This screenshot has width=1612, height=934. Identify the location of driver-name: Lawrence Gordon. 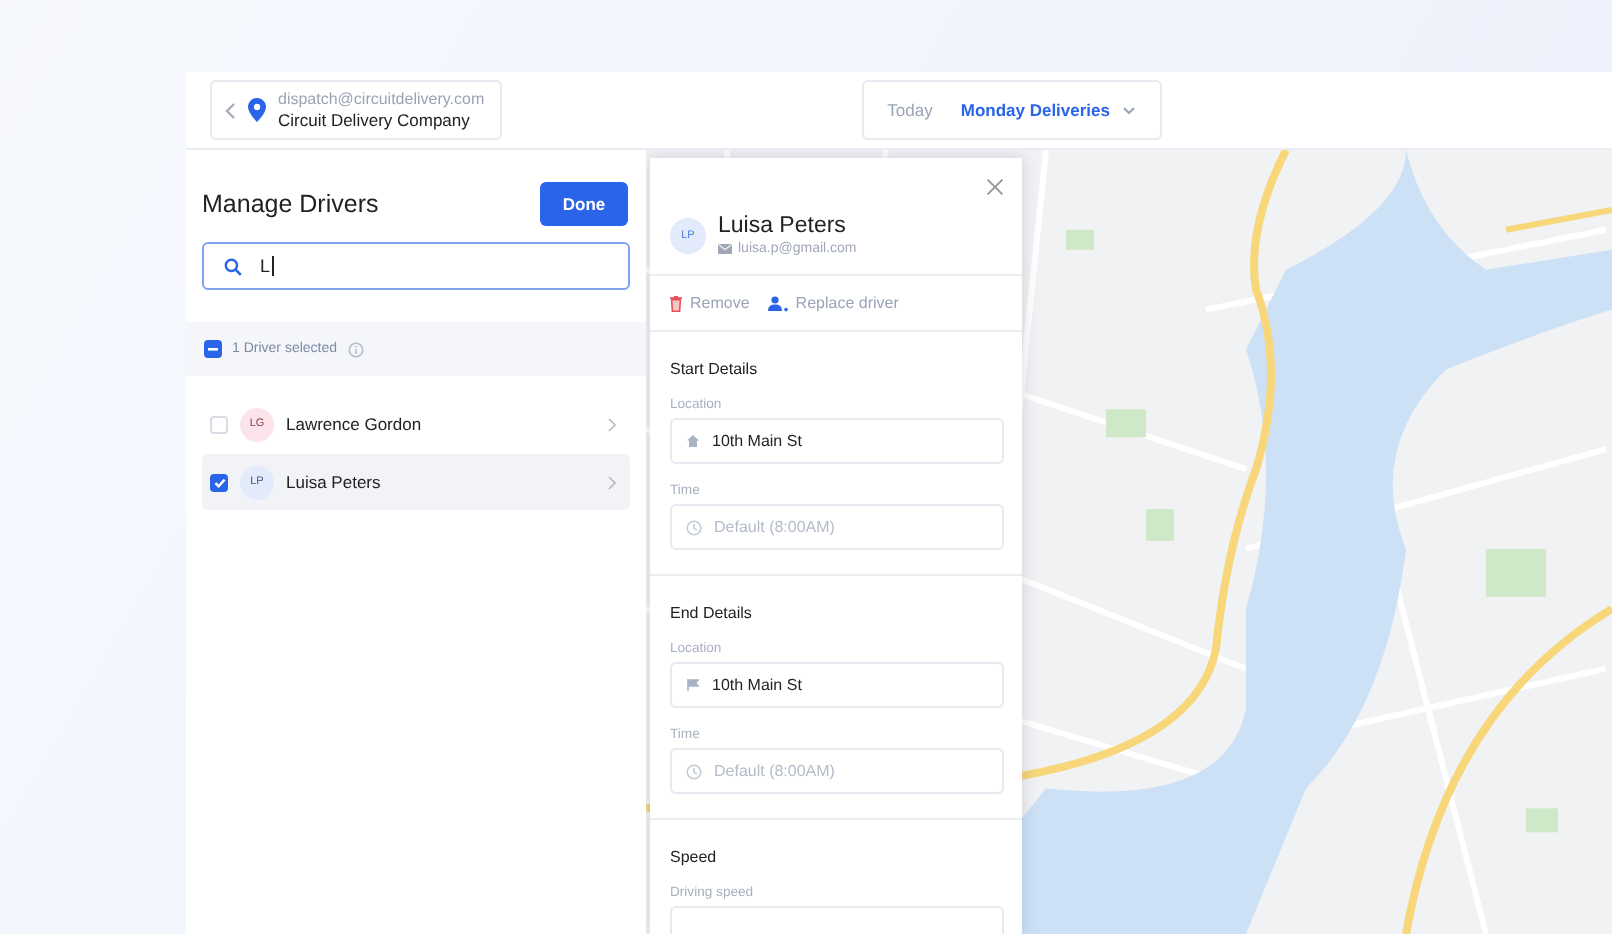
(355, 424).